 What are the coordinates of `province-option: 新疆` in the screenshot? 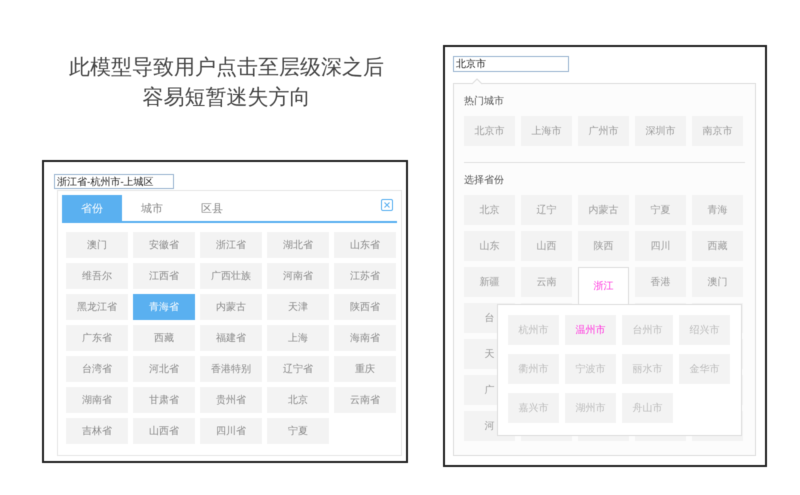 It's located at (489, 282).